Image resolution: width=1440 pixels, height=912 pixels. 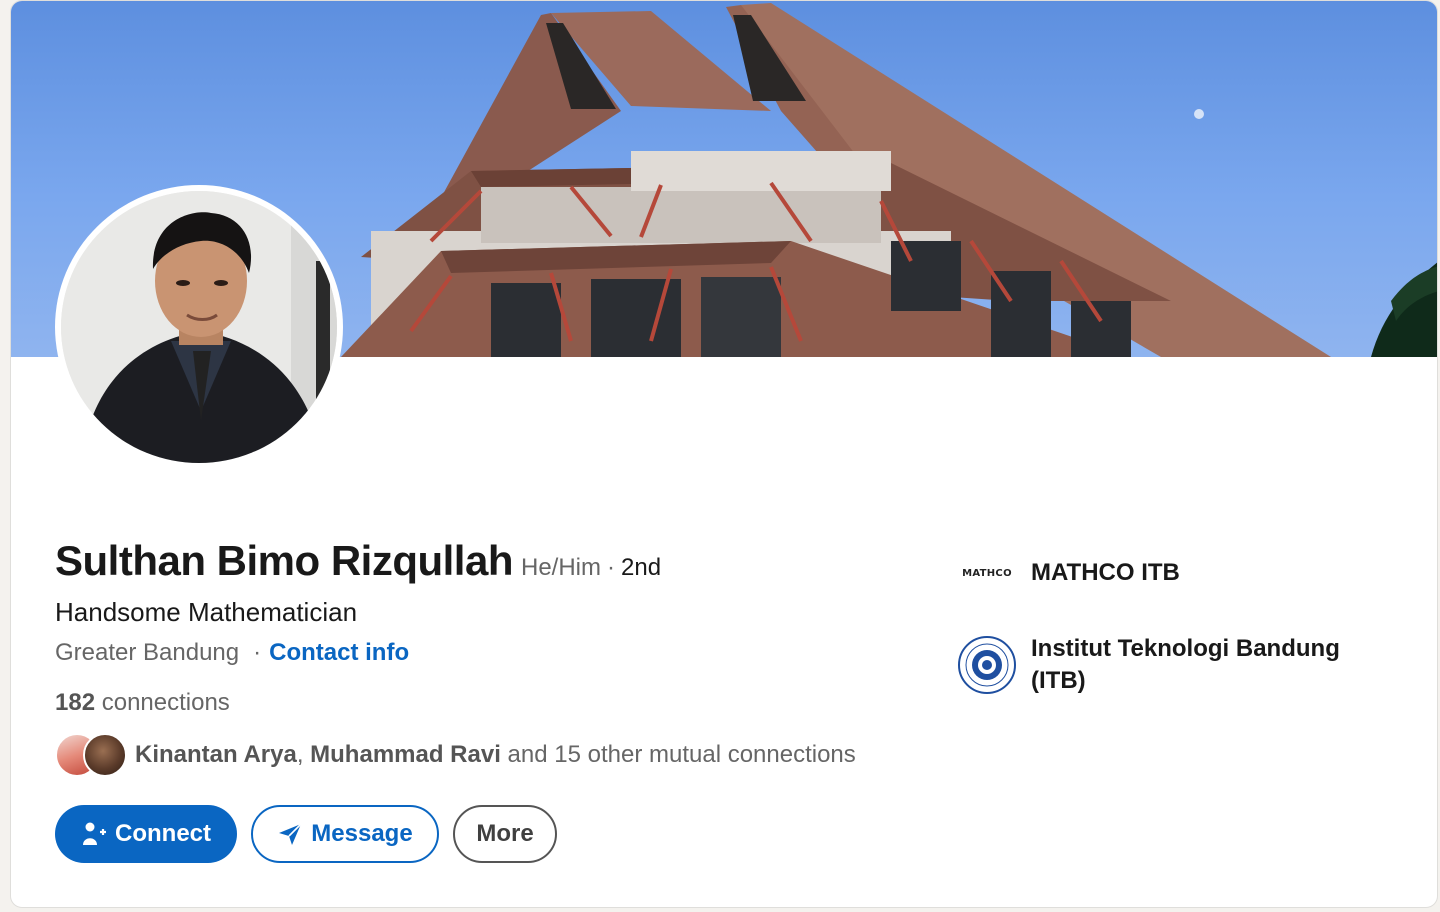 I want to click on pronouns: He/Him, so click(x=561, y=567).